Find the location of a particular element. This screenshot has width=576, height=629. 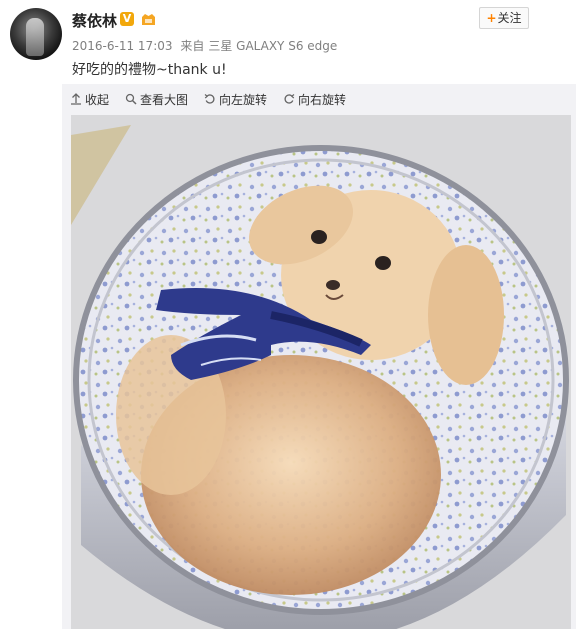

vip-badge-icon is located at coordinates (148, 19).